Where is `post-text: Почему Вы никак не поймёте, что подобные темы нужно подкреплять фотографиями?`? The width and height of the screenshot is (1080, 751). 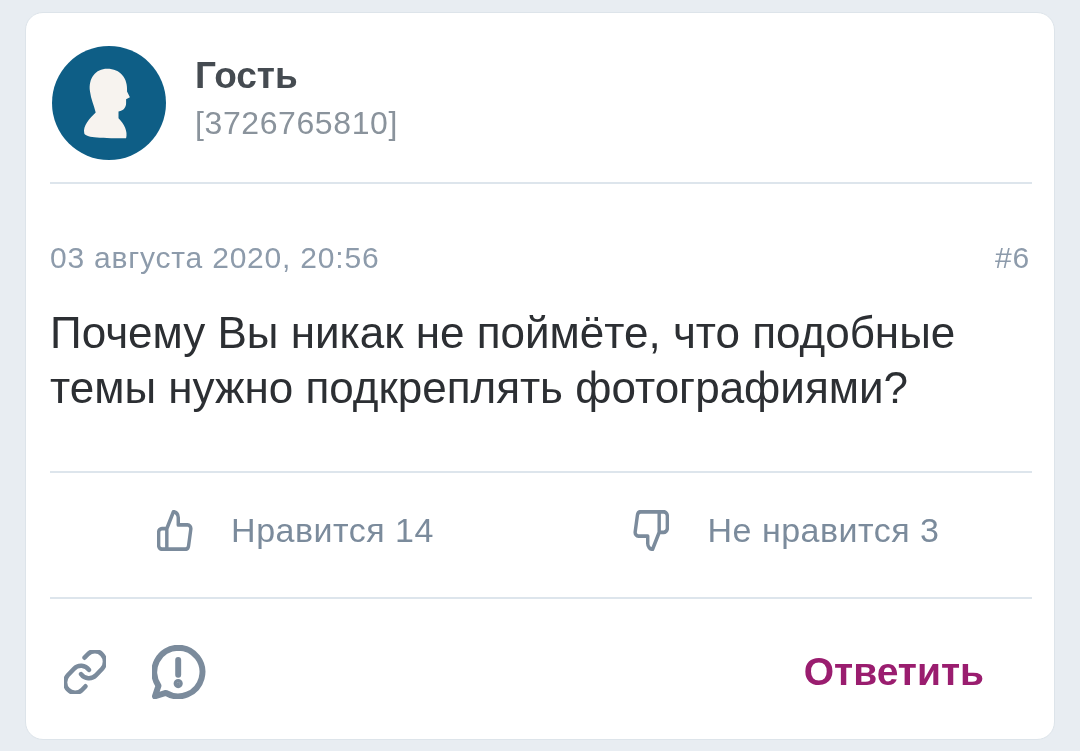 post-text: Почему Вы никак не поймёте, что подобные темы нужно подкреплять фотографиями? is located at coordinates (503, 360).